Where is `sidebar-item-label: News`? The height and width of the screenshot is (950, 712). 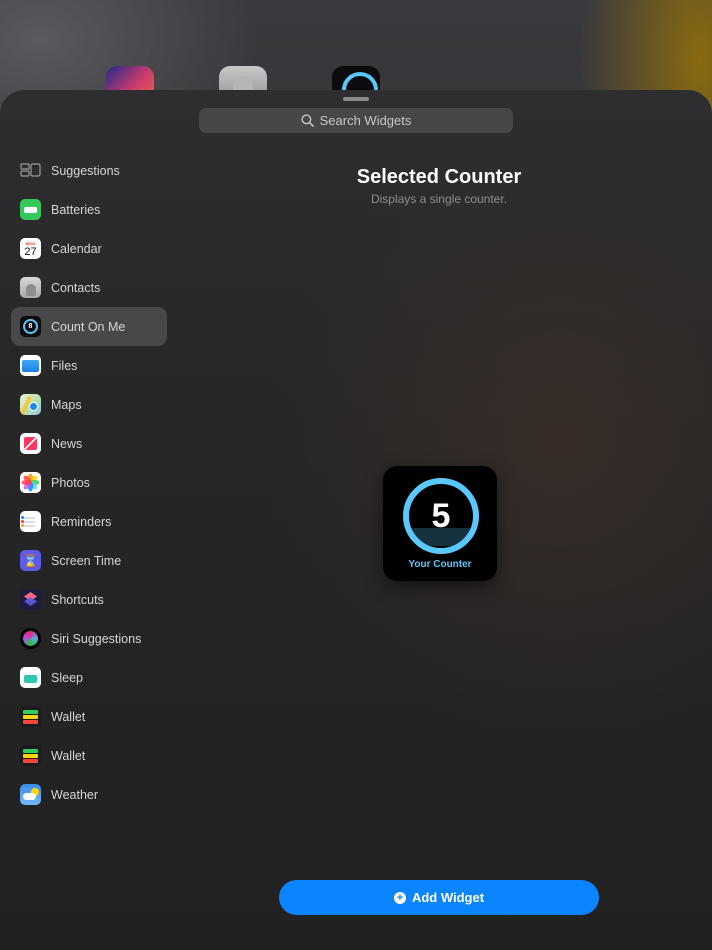
sidebar-item-label: News is located at coordinates (67, 443).